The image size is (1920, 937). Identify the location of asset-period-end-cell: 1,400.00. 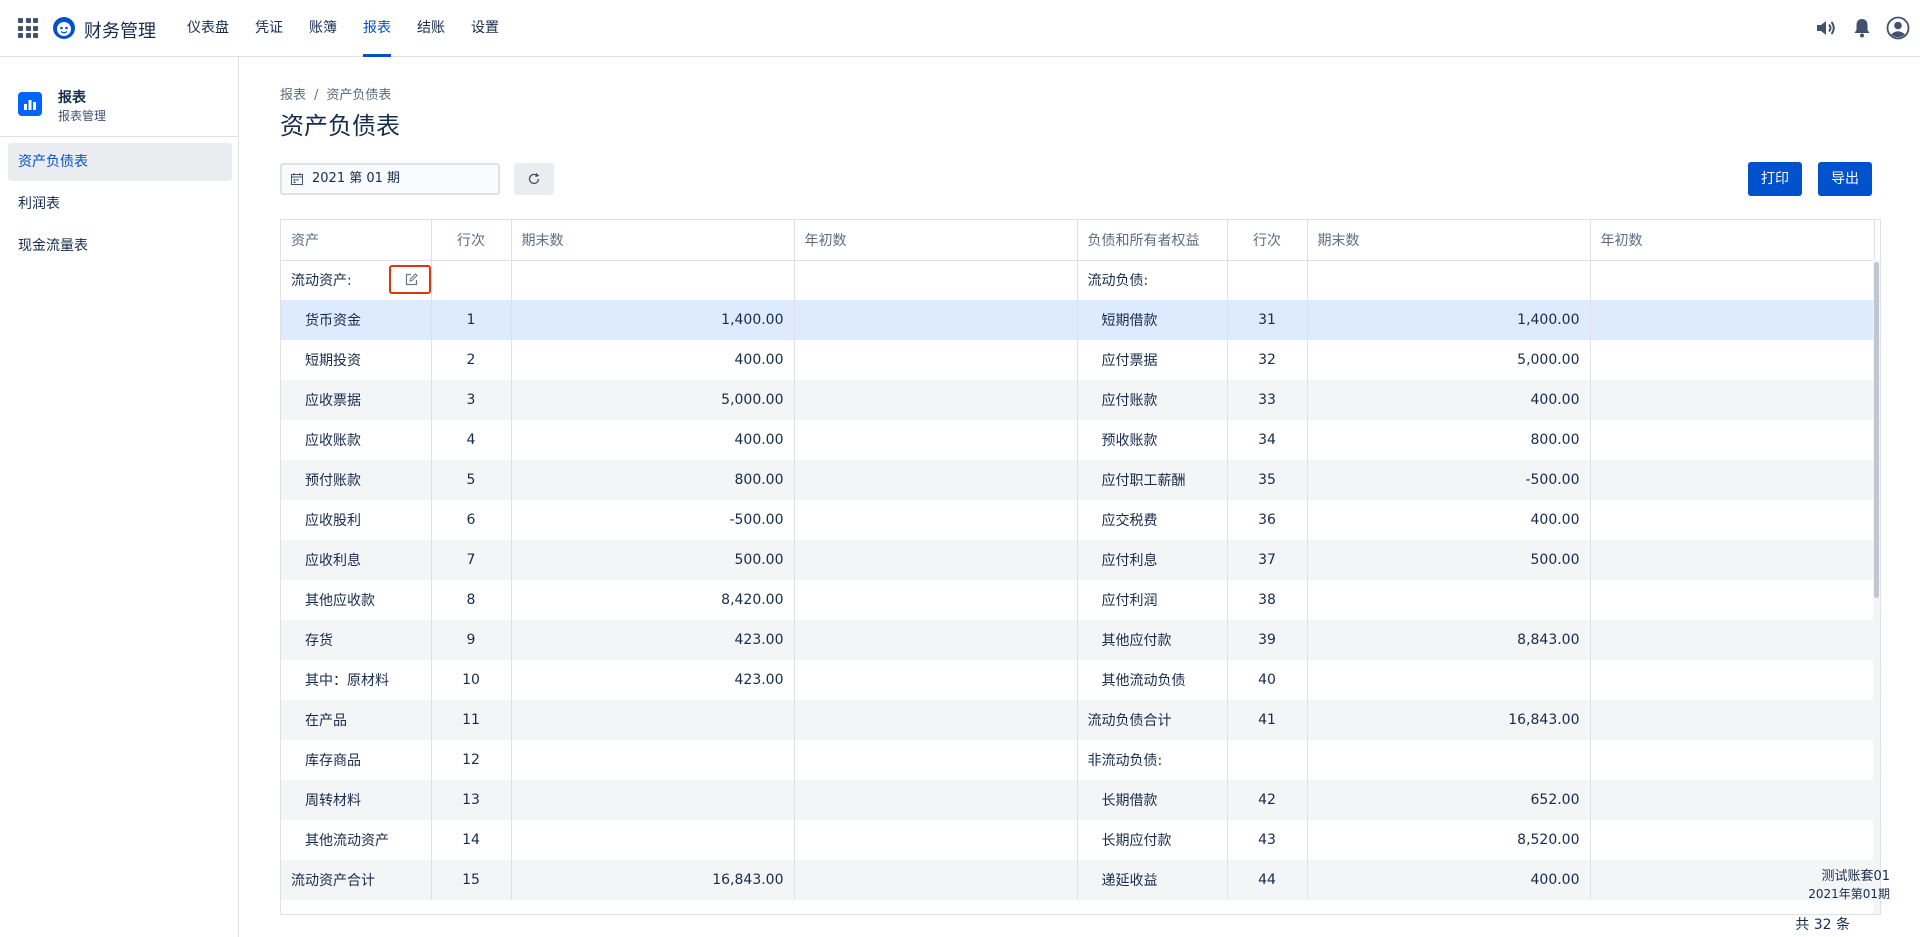
(653, 320).